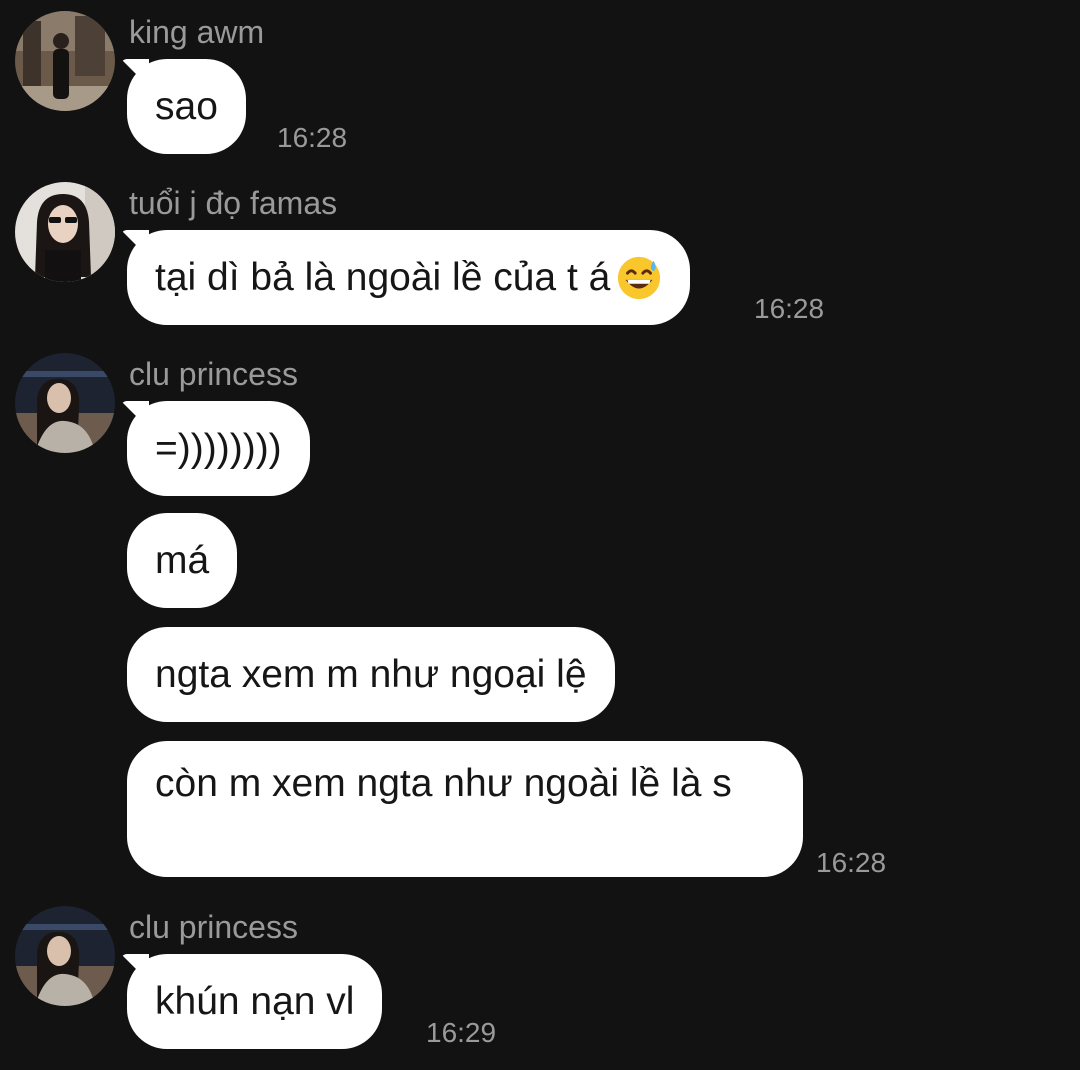 The height and width of the screenshot is (1070, 1080). Describe the element at coordinates (65, 232) in the screenshot. I see `avatar-tuoi-j-do-famas` at that location.